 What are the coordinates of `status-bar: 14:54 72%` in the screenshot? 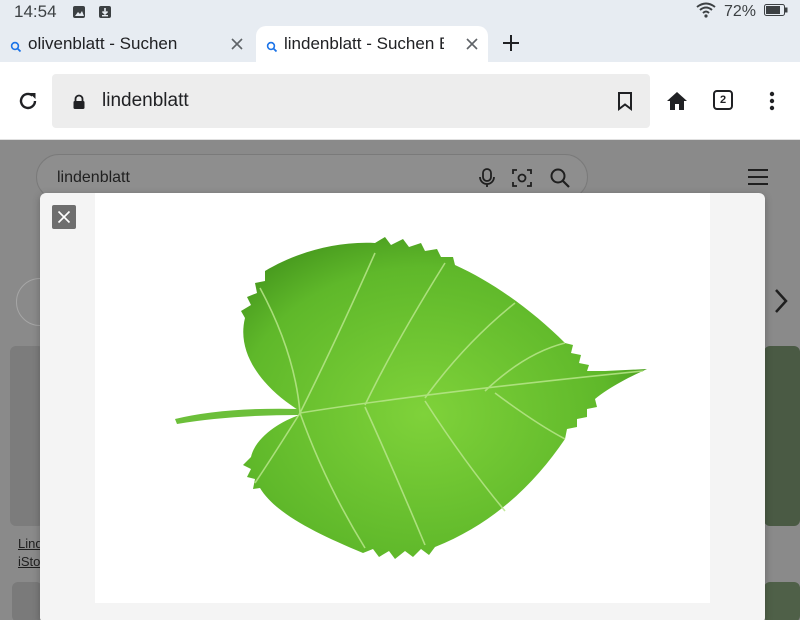 It's located at (400, 12).